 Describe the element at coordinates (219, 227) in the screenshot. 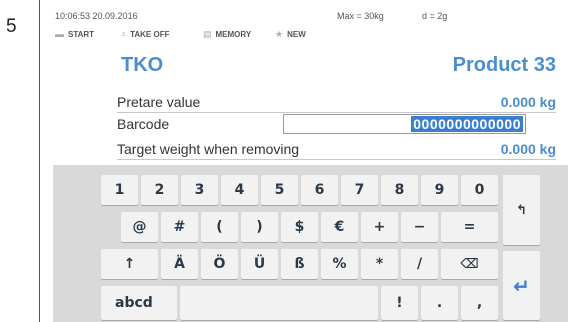

I see `key-paren-open: (` at that location.